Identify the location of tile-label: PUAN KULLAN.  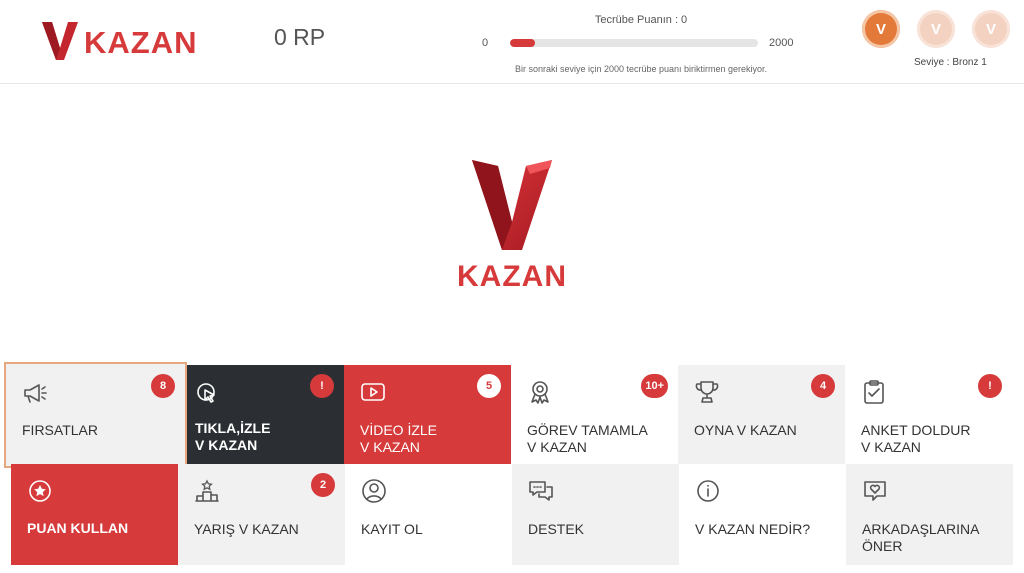
(78, 528).